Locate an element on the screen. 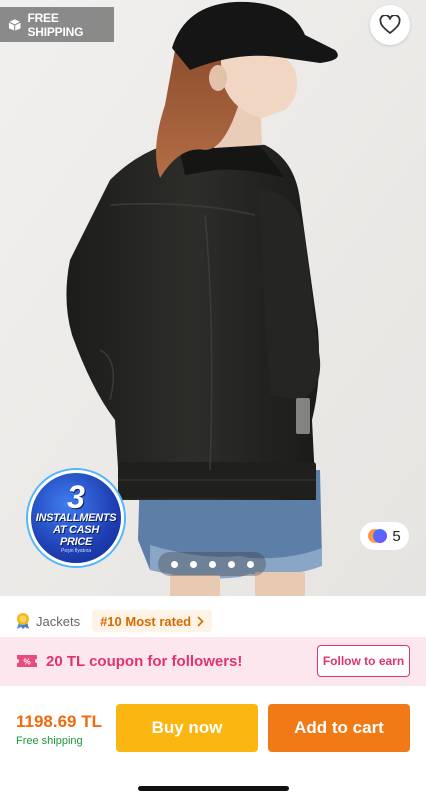  promo-line-3: PRICE is located at coordinates (76, 541).